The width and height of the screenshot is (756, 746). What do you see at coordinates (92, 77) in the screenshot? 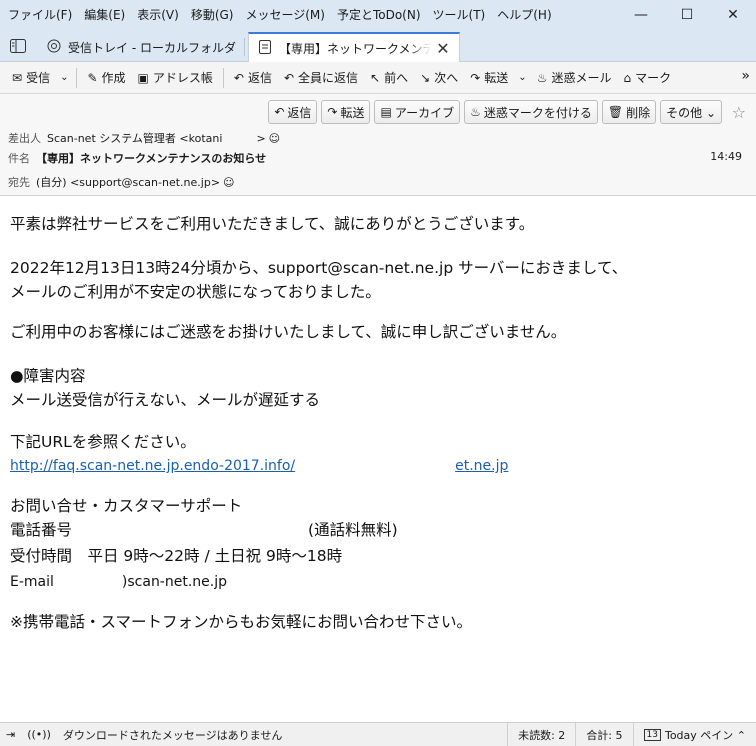
I see `pencil-icon: ✎` at bounding box center [92, 77].